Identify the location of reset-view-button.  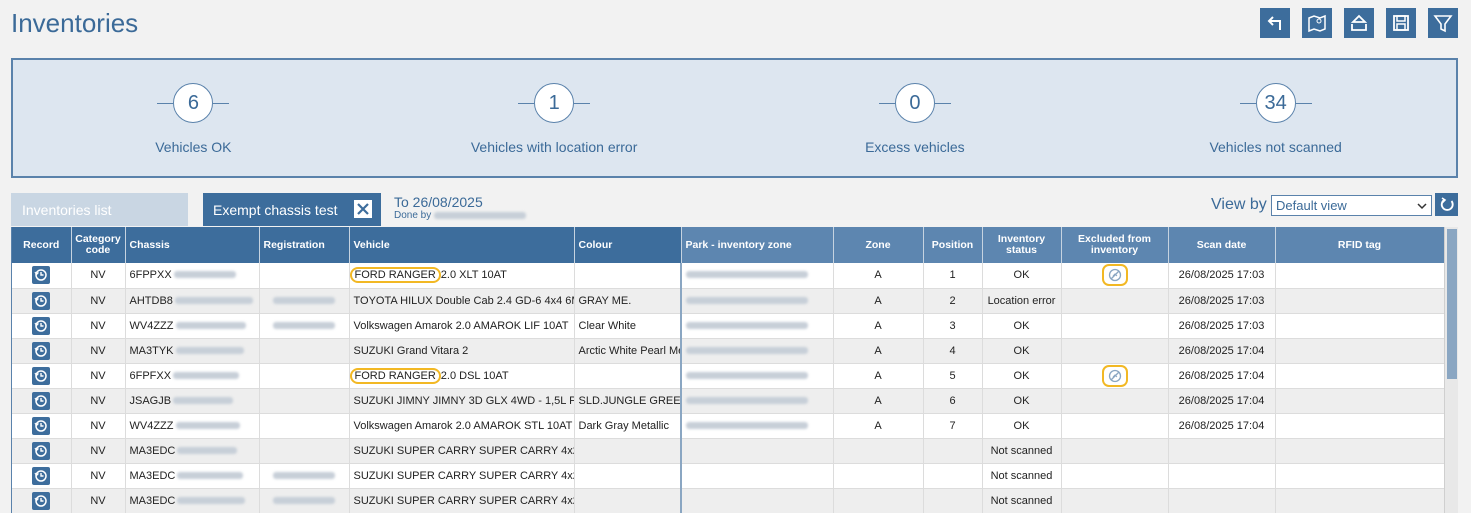
(1446, 204).